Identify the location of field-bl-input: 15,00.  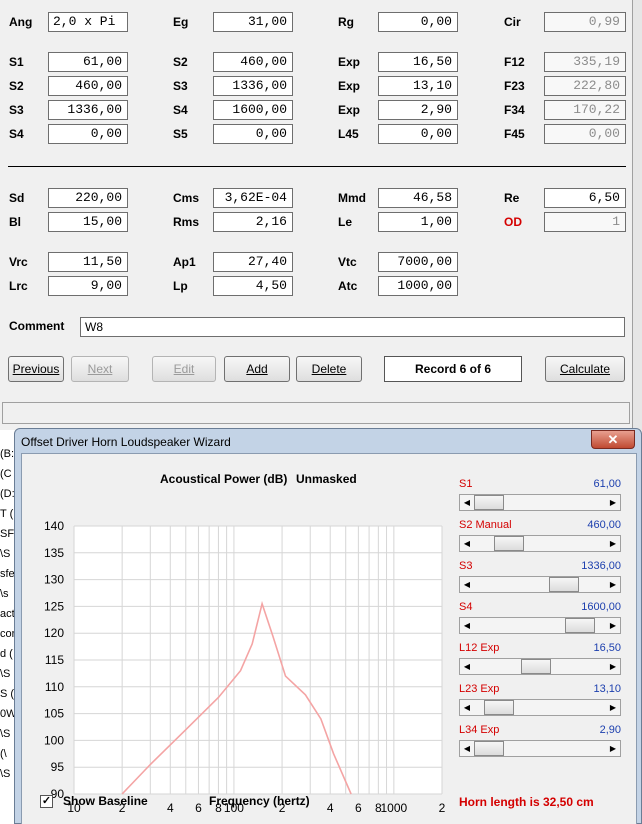
(88, 222).